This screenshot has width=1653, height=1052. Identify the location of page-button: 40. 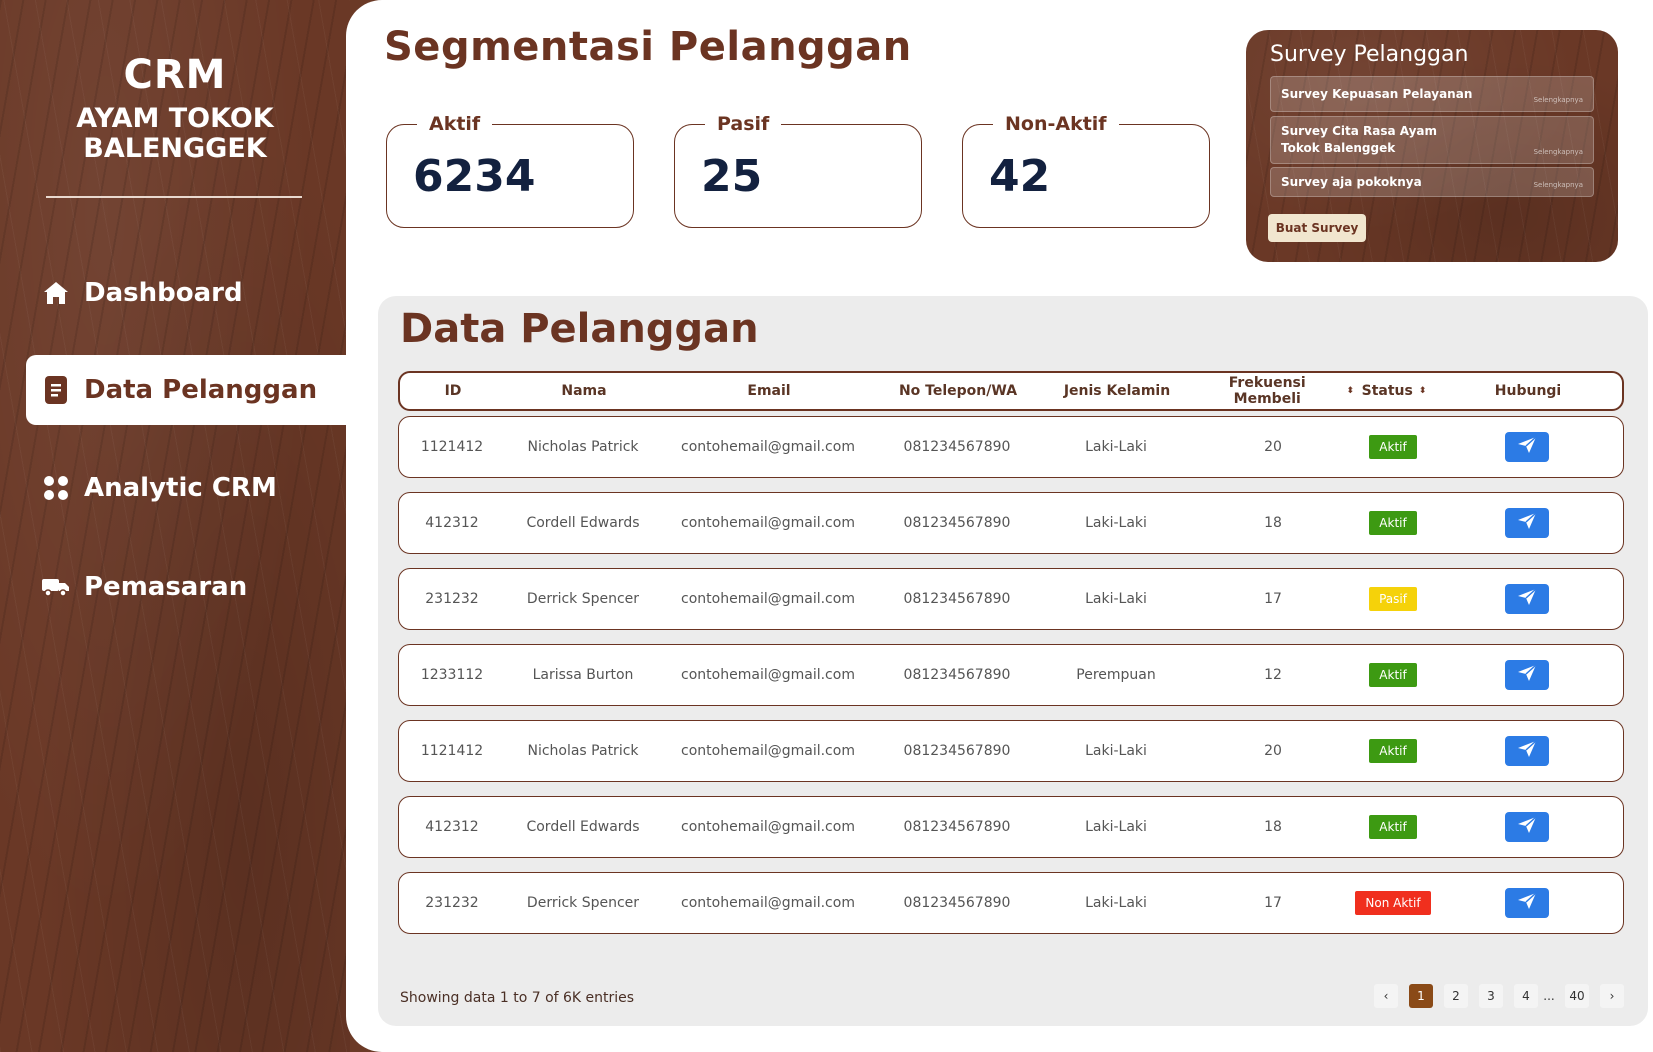
(1577, 996).